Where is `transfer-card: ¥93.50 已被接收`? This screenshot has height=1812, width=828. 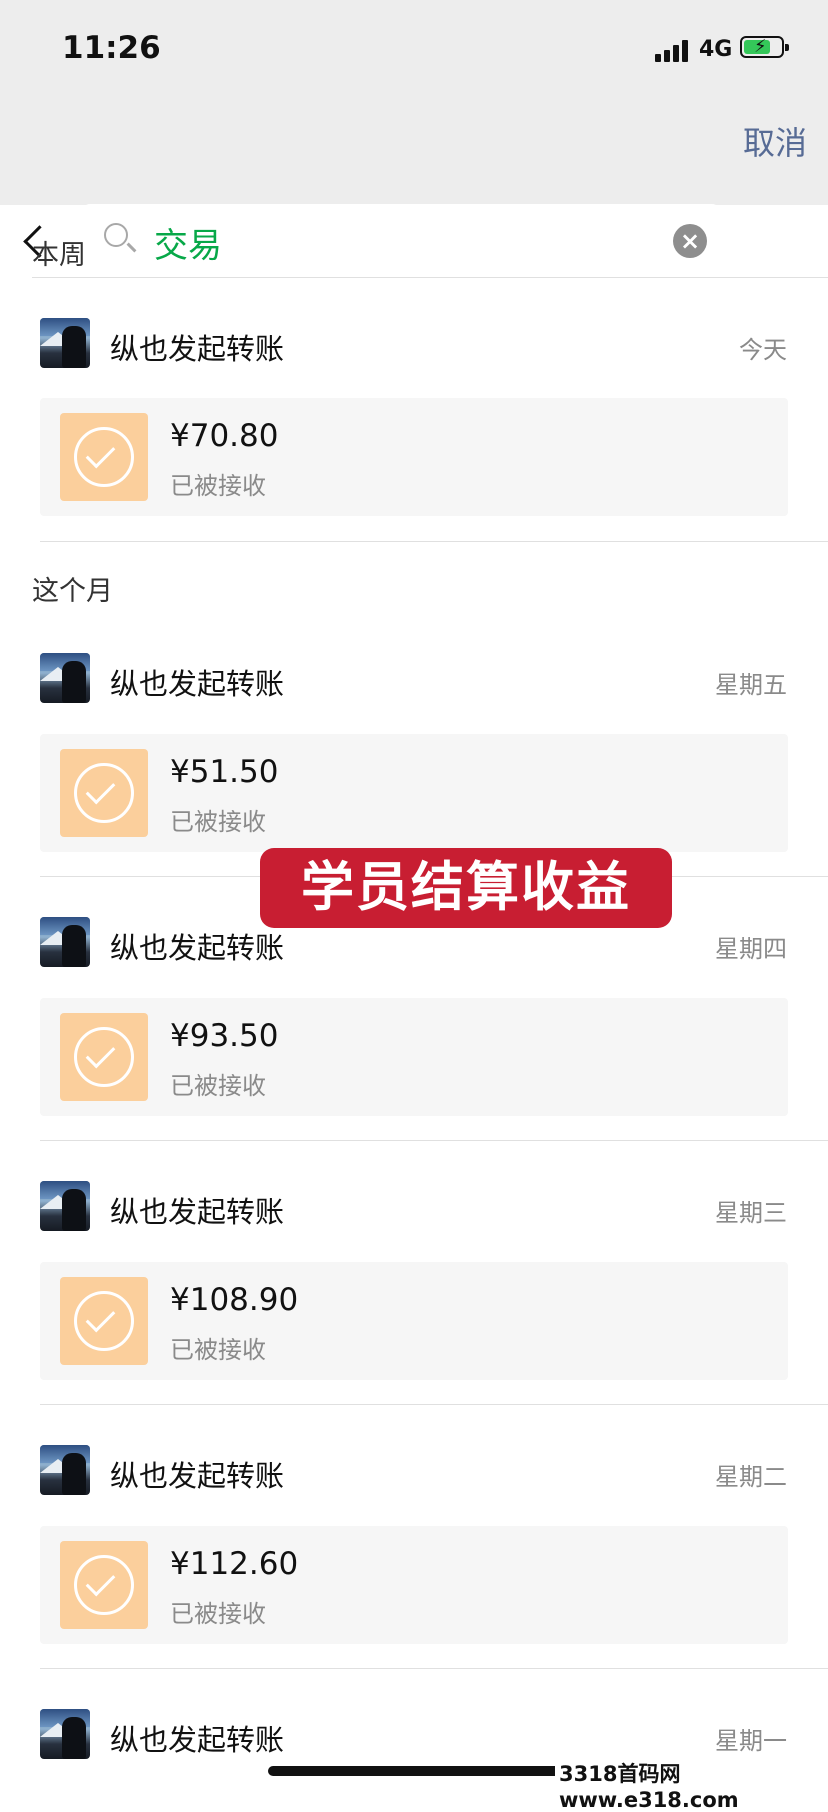 transfer-card: ¥93.50 已被接收 is located at coordinates (414, 1057).